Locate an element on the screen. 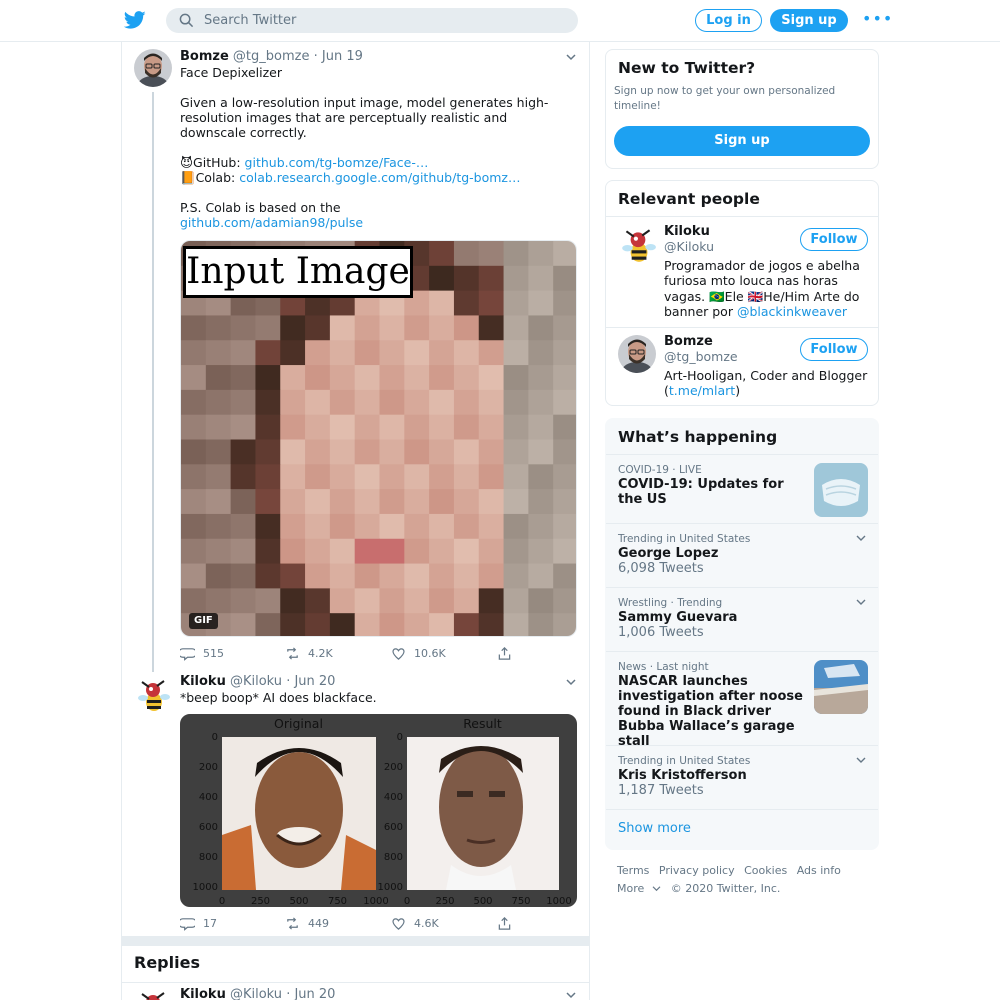  footer-more-button: More is located at coordinates (639, 888).